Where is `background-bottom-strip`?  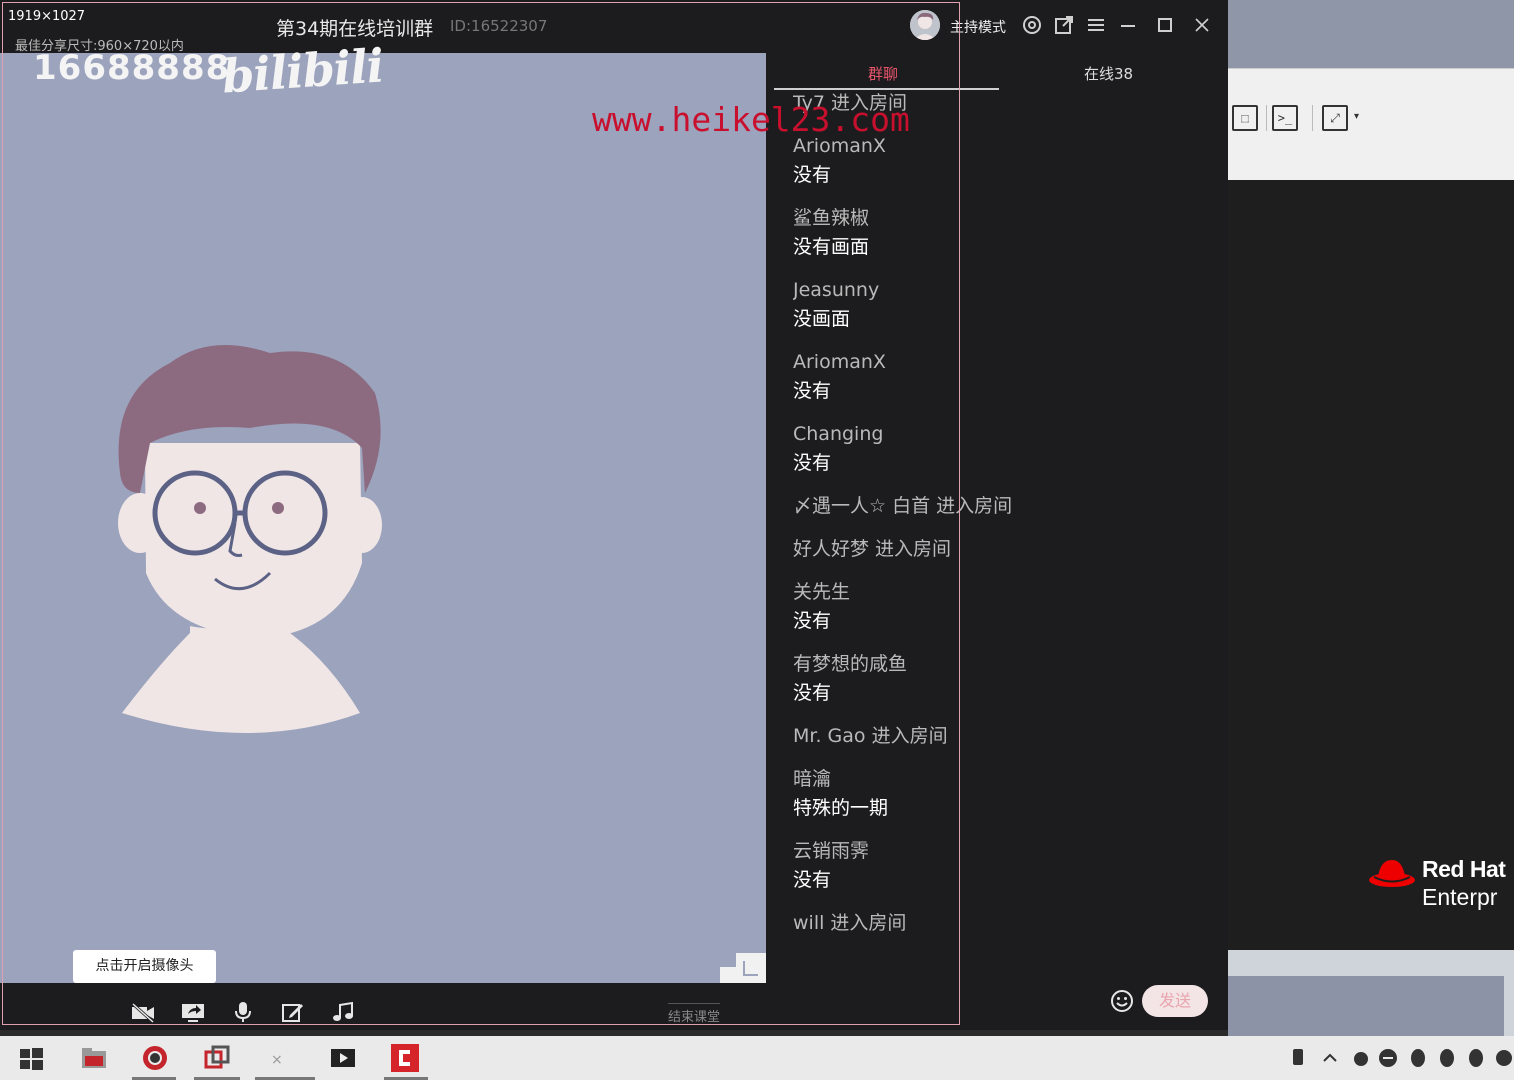
background-bottom-strip is located at coordinates (1371, 995).